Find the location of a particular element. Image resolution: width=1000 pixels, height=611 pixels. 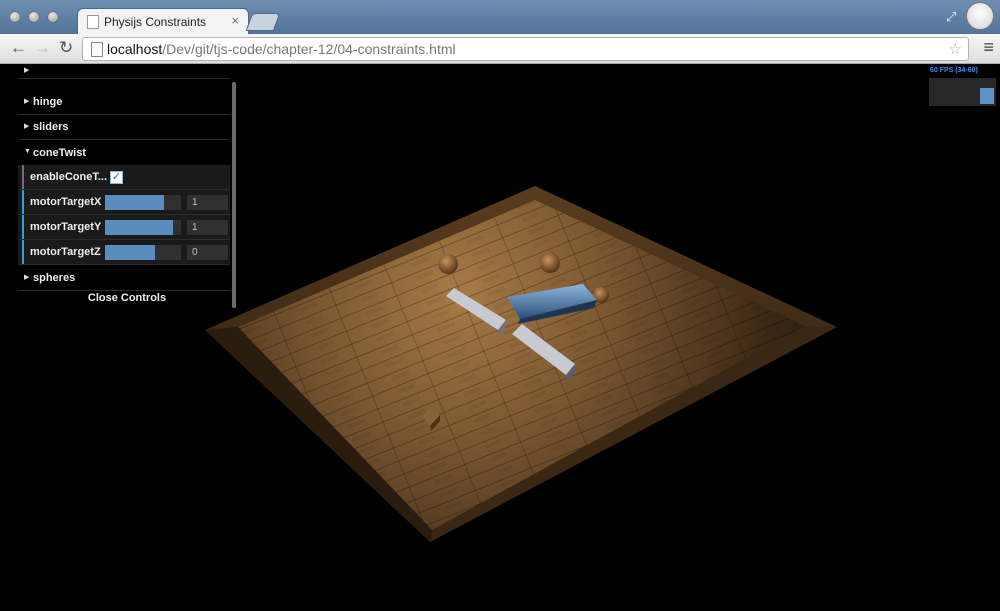

folder-label: coneTwist is located at coordinates (59, 153).